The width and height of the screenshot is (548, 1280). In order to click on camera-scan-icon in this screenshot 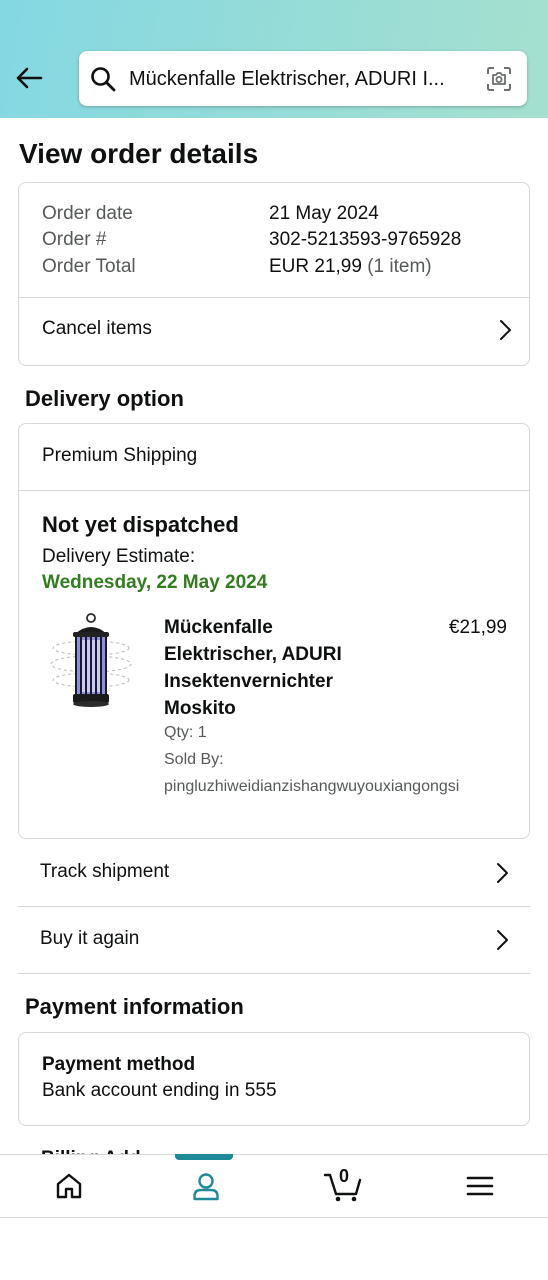, I will do `click(499, 79)`.